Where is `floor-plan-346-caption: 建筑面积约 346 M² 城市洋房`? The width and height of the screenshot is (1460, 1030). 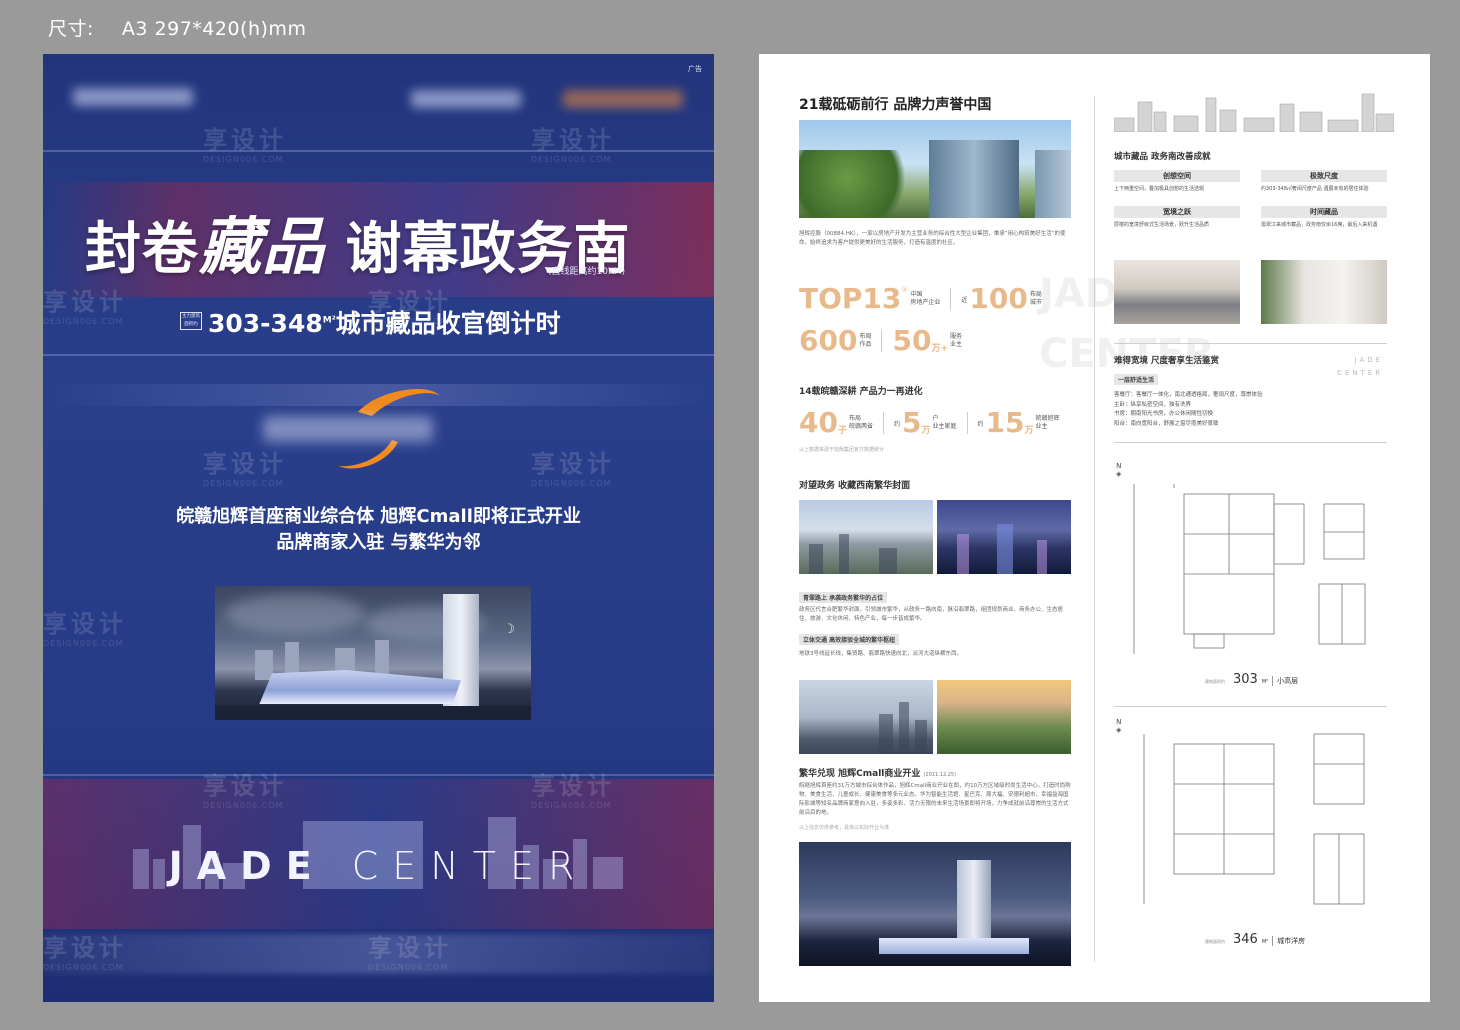 floor-plan-346-caption: 建筑面积约 346 M² 城市洋房 is located at coordinates (1255, 939).